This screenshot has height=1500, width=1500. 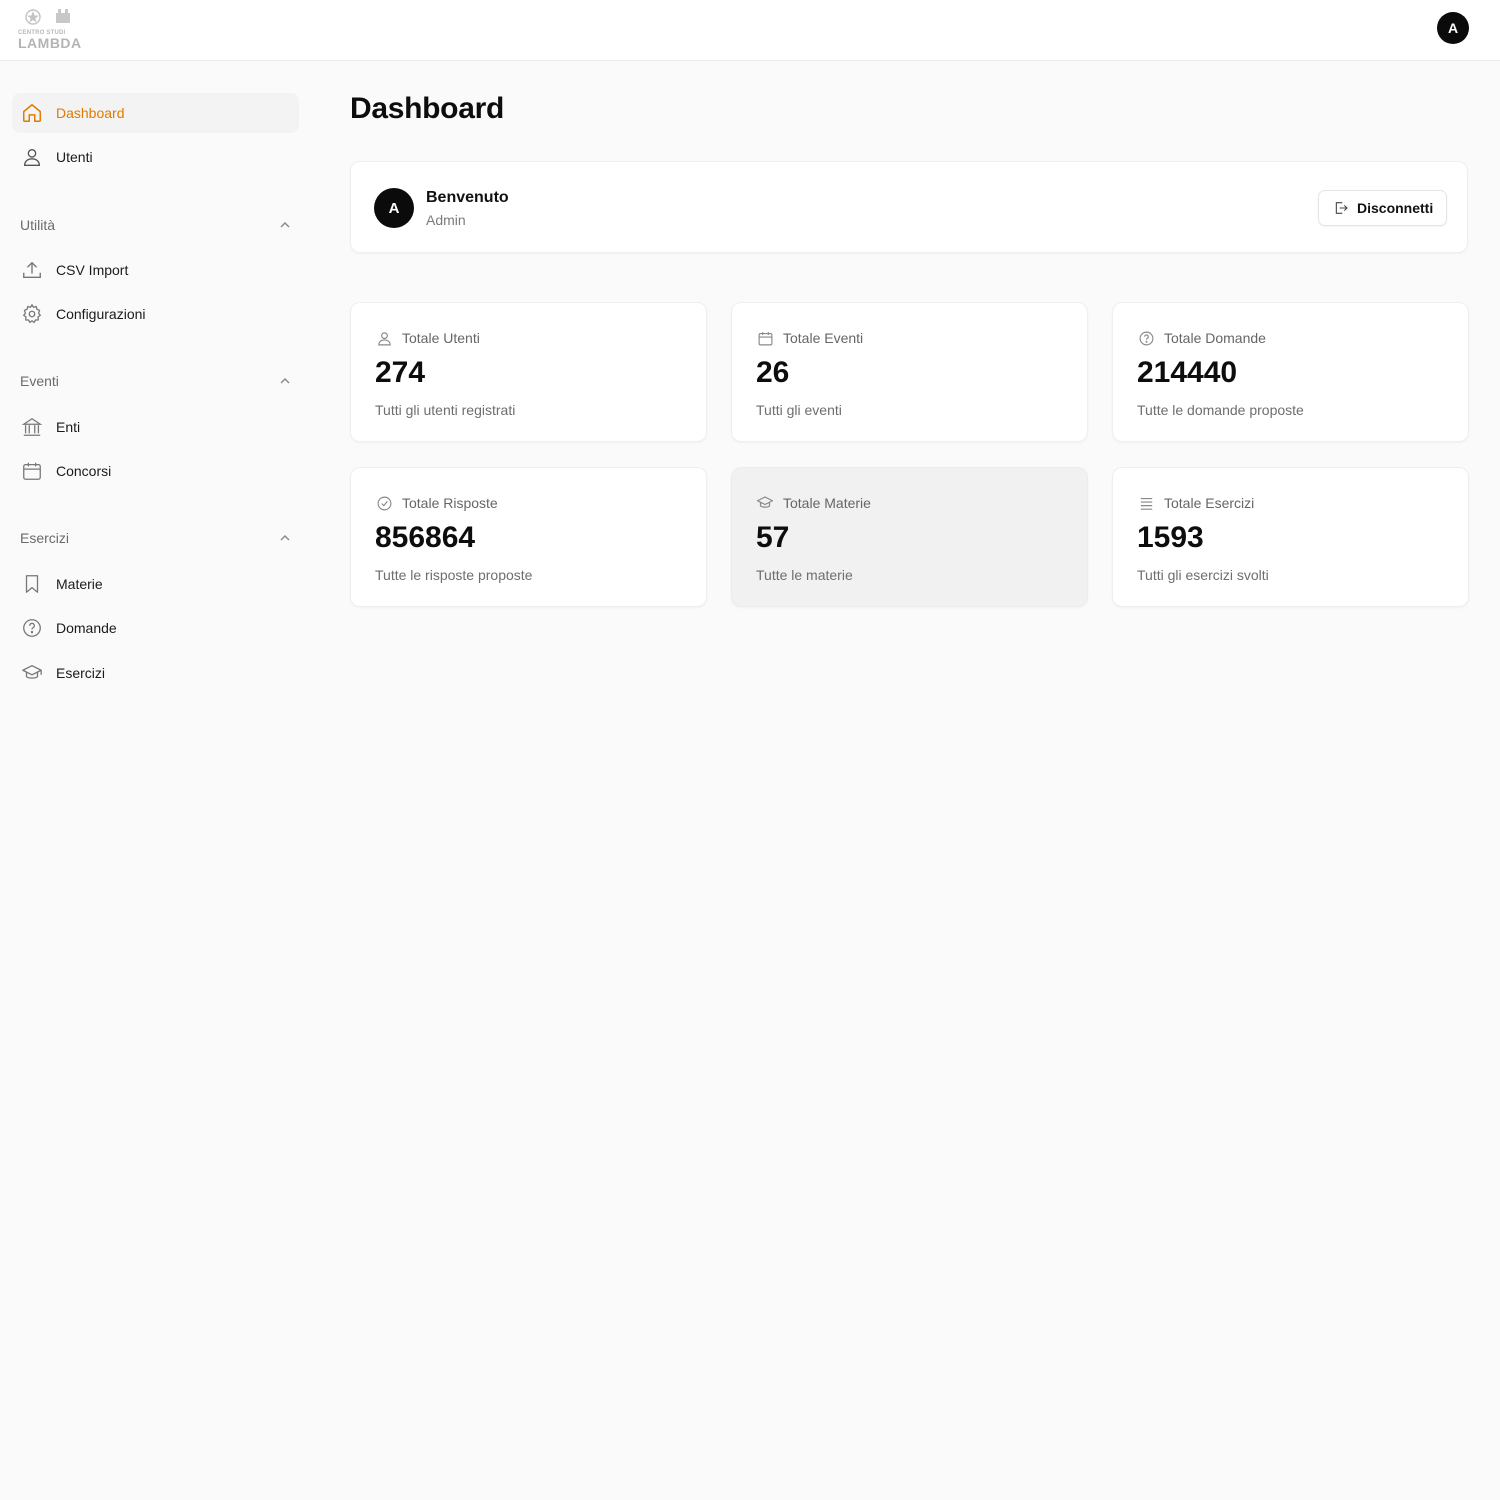 What do you see at coordinates (155, 584) in the screenshot?
I see `sidebar-item-materie: Materie` at bounding box center [155, 584].